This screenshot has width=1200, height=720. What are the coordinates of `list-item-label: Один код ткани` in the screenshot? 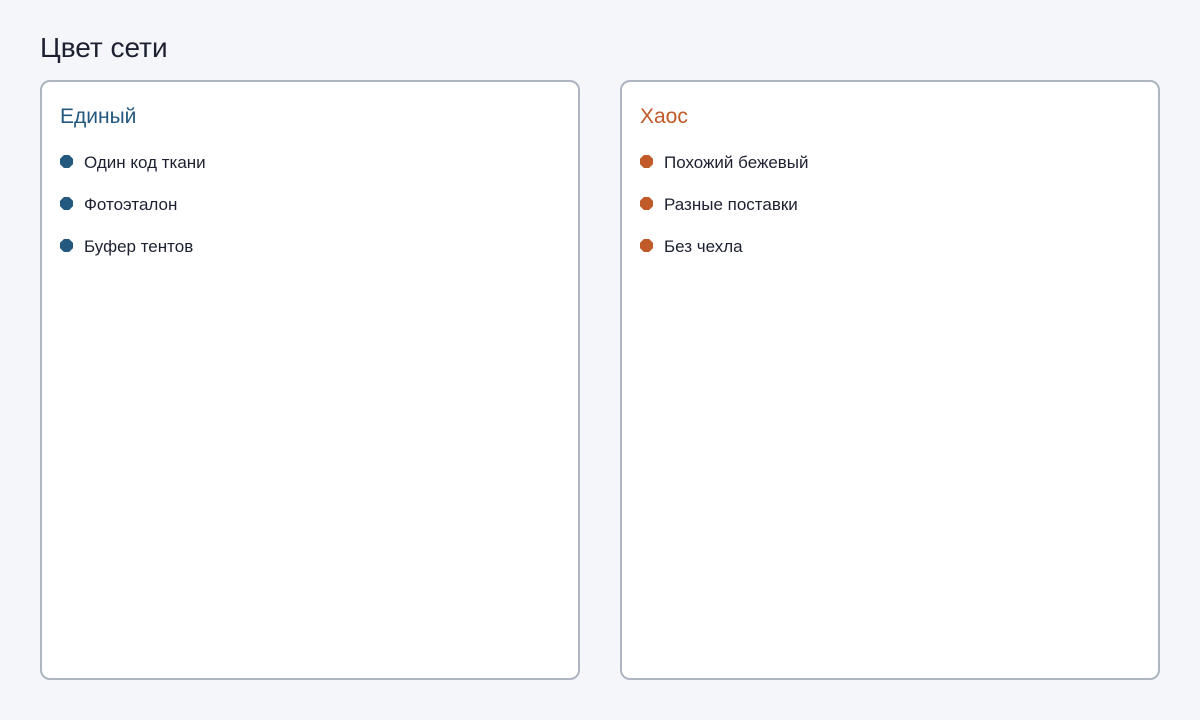 It's located at (145, 162).